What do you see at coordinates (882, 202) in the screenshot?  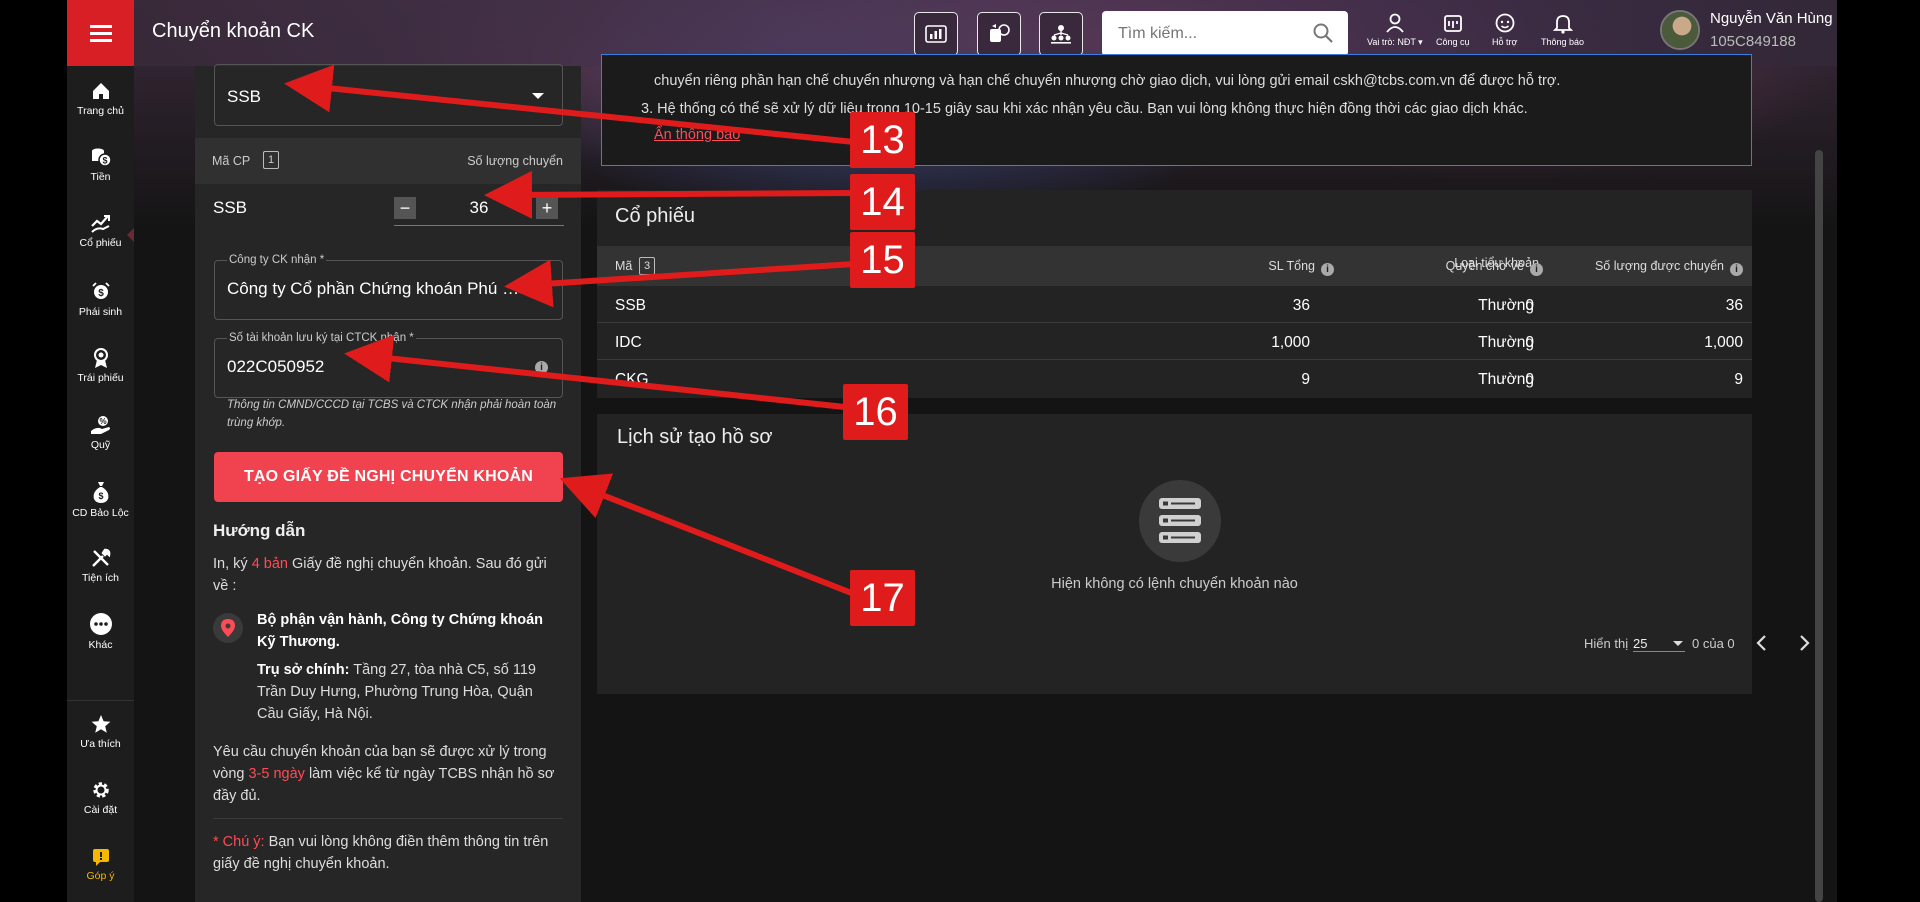 I see `callout-14: 14` at bounding box center [882, 202].